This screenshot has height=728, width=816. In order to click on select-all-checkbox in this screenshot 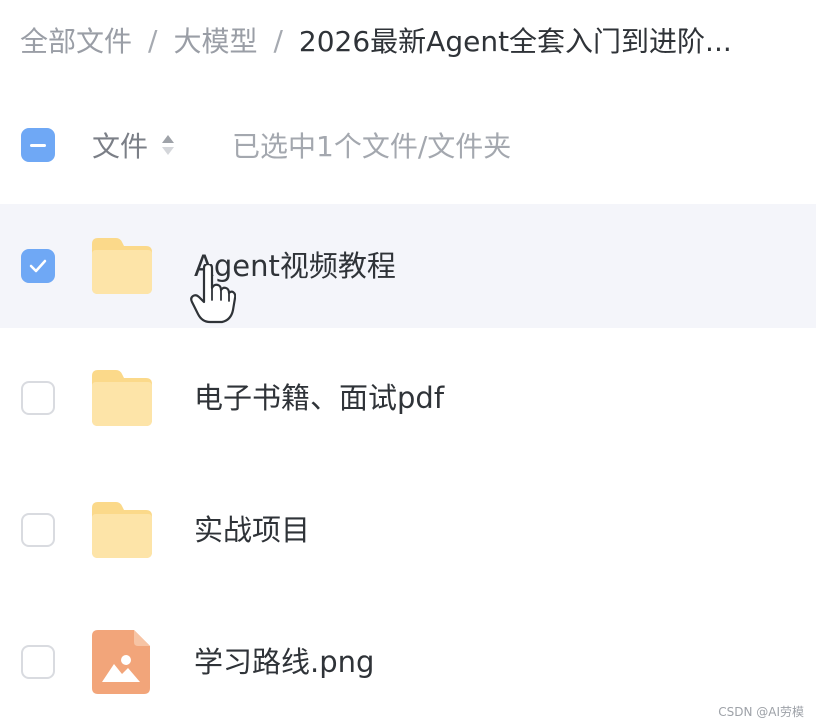, I will do `click(38, 145)`.